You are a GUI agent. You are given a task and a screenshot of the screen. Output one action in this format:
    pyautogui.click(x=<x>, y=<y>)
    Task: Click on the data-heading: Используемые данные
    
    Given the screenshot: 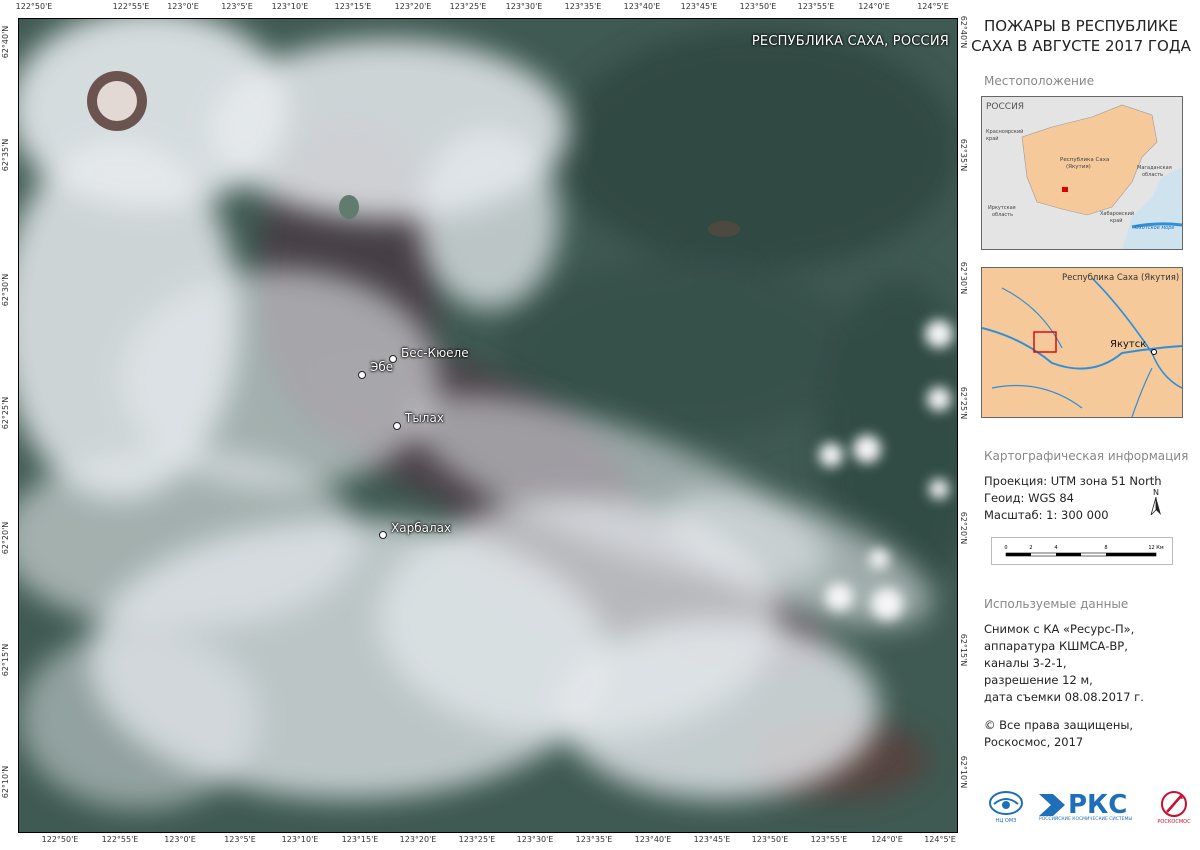 What is the action you would take?
    pyautogui.click(x=1056, y=604)
    